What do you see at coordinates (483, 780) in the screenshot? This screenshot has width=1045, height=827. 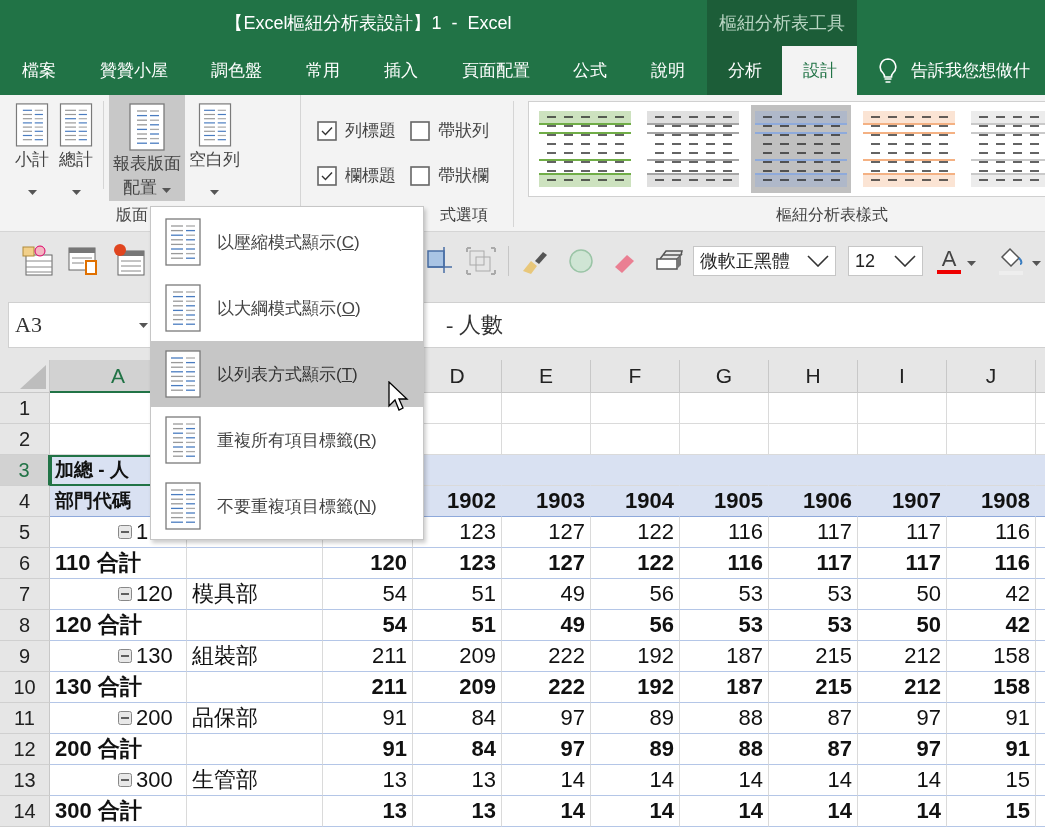 I see `table-cell: 13` at bounding box center [483, 780].